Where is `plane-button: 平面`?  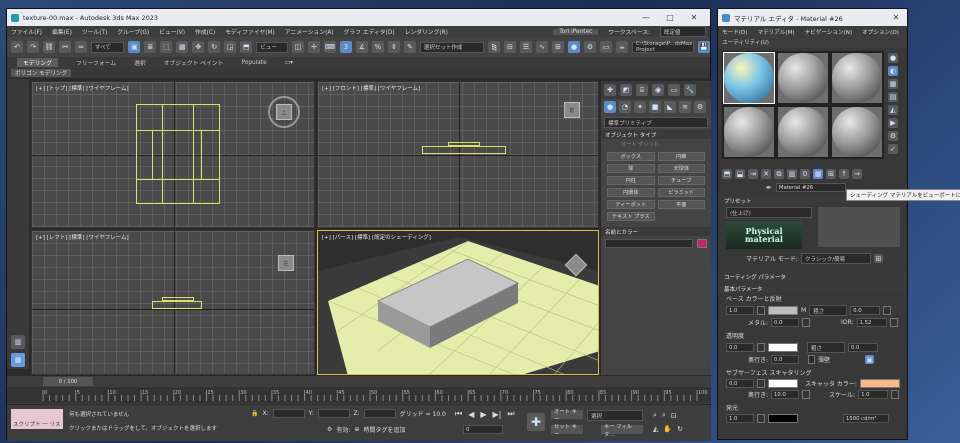 plane-button: 平面 is located at coordinates (681, 204).